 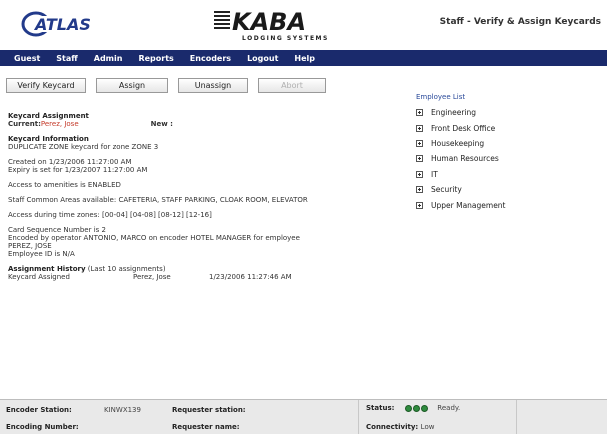 I want to click on kaba-subtitle: LODGING SYSTEMS, so click(x=285, y=38).